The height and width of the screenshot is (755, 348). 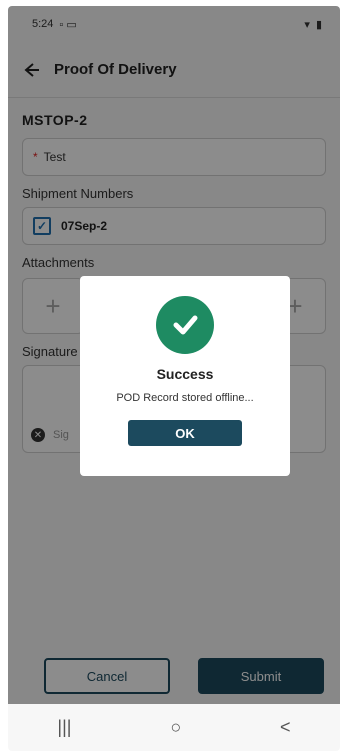 I want to click on ok-button: OK, so click(x=185, y=433).